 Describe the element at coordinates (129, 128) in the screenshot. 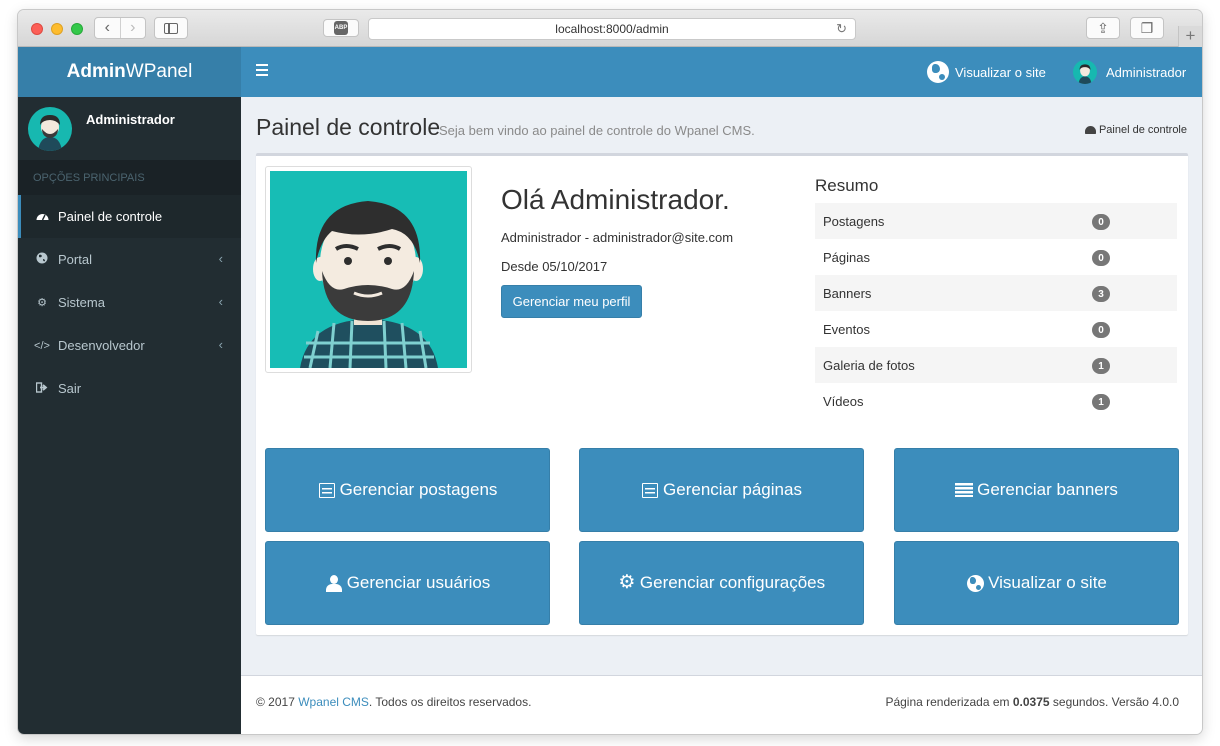

I see `user-panel: Administrador` at that location.